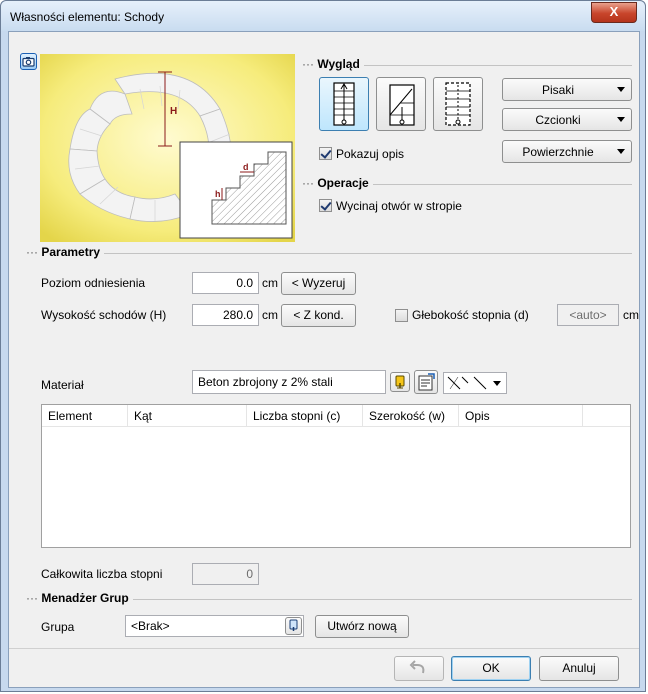 Image resolution: width=648 pixels, height=694 pixels. Describe the element at coordinates (225, 574) in the screenshot. I see `total-steps-field: 0` at that location.